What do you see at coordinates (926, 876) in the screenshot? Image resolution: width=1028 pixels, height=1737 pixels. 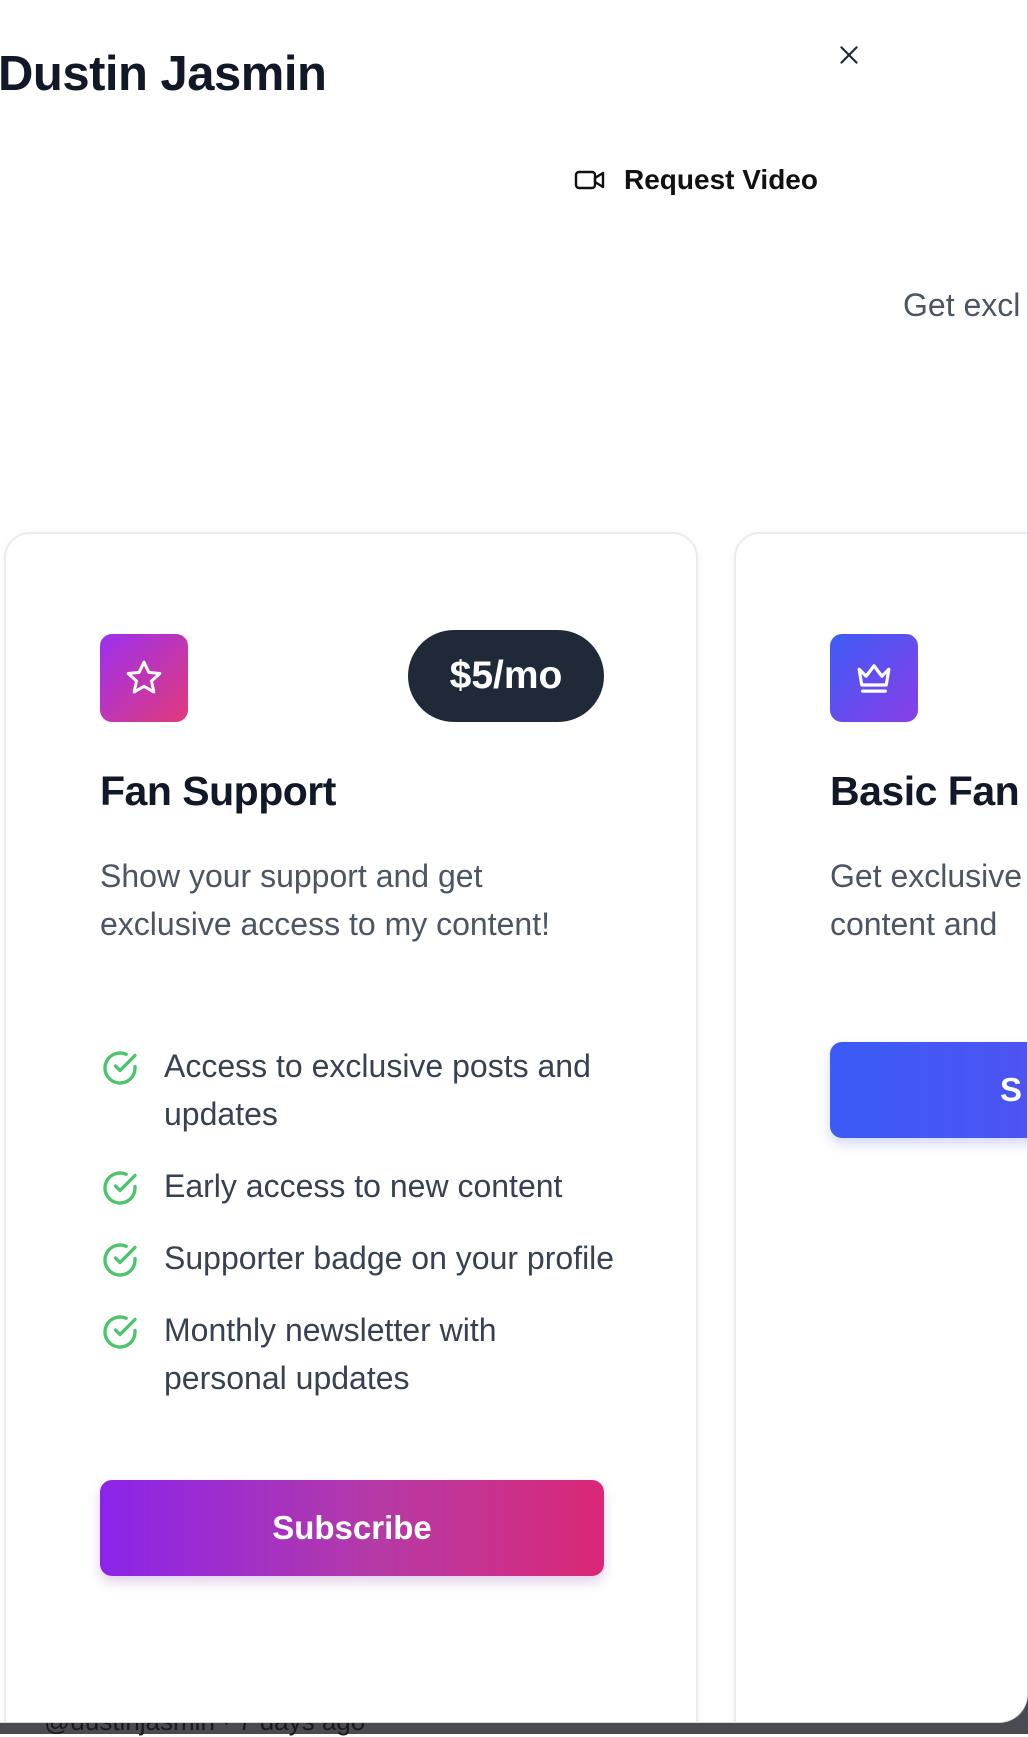 I see `tier-description-line: Get exclusive` at bounding box center [926, 876].